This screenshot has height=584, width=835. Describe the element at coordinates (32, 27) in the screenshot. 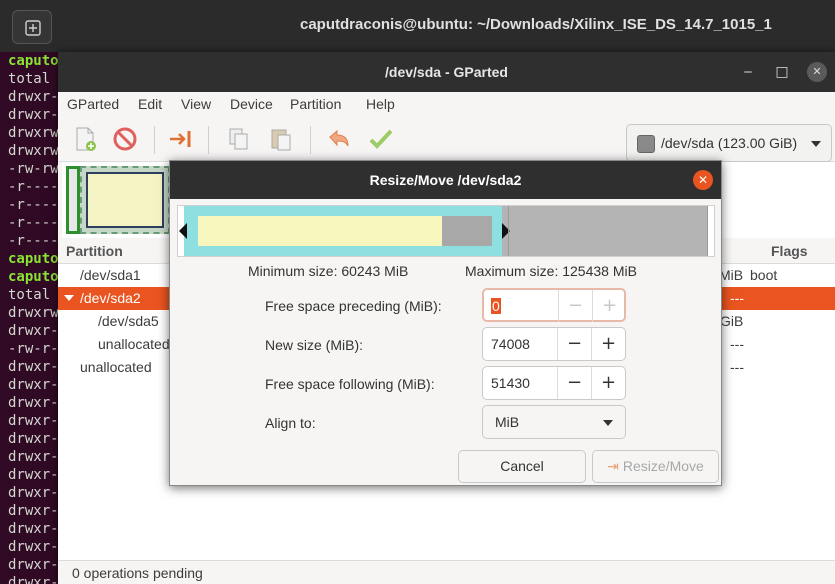

I see `new-tab-button` at that location.